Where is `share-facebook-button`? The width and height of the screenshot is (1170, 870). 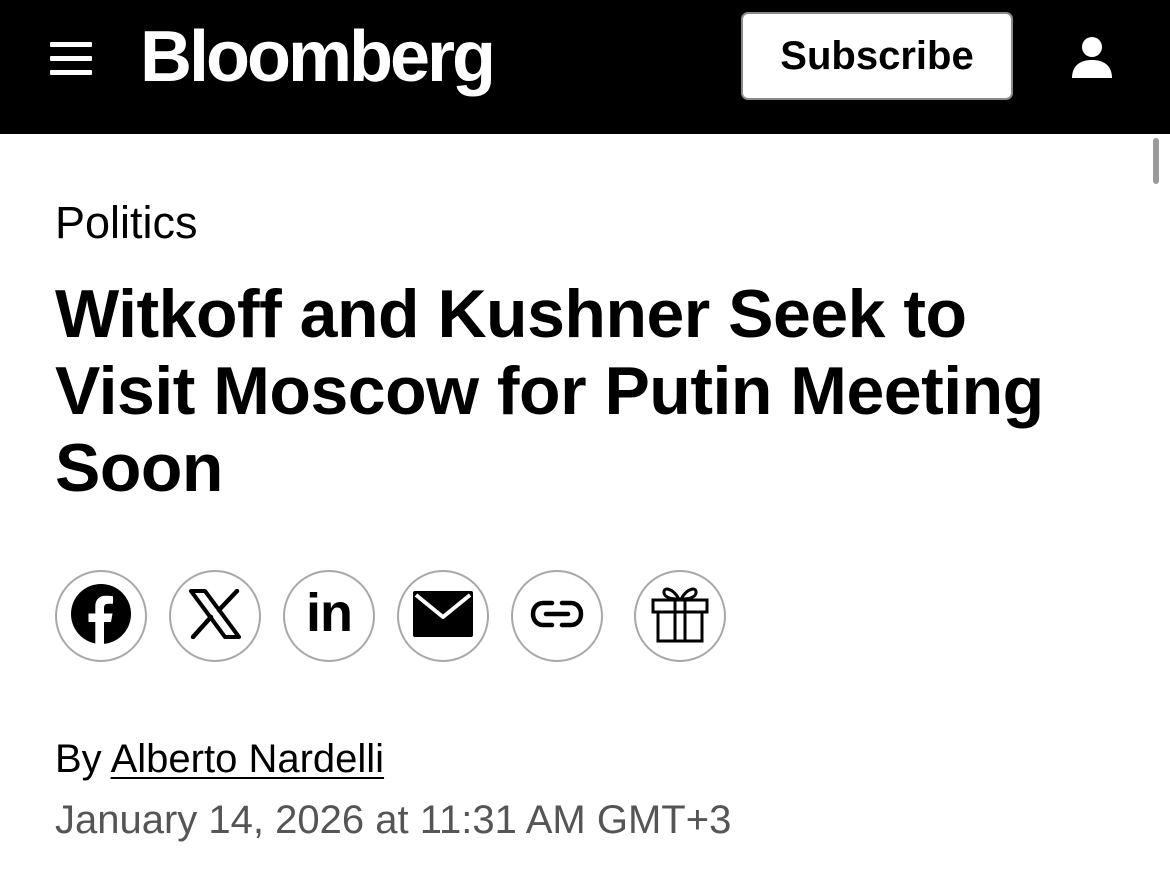 share-facebook-button is located at coordinates (101, 616).